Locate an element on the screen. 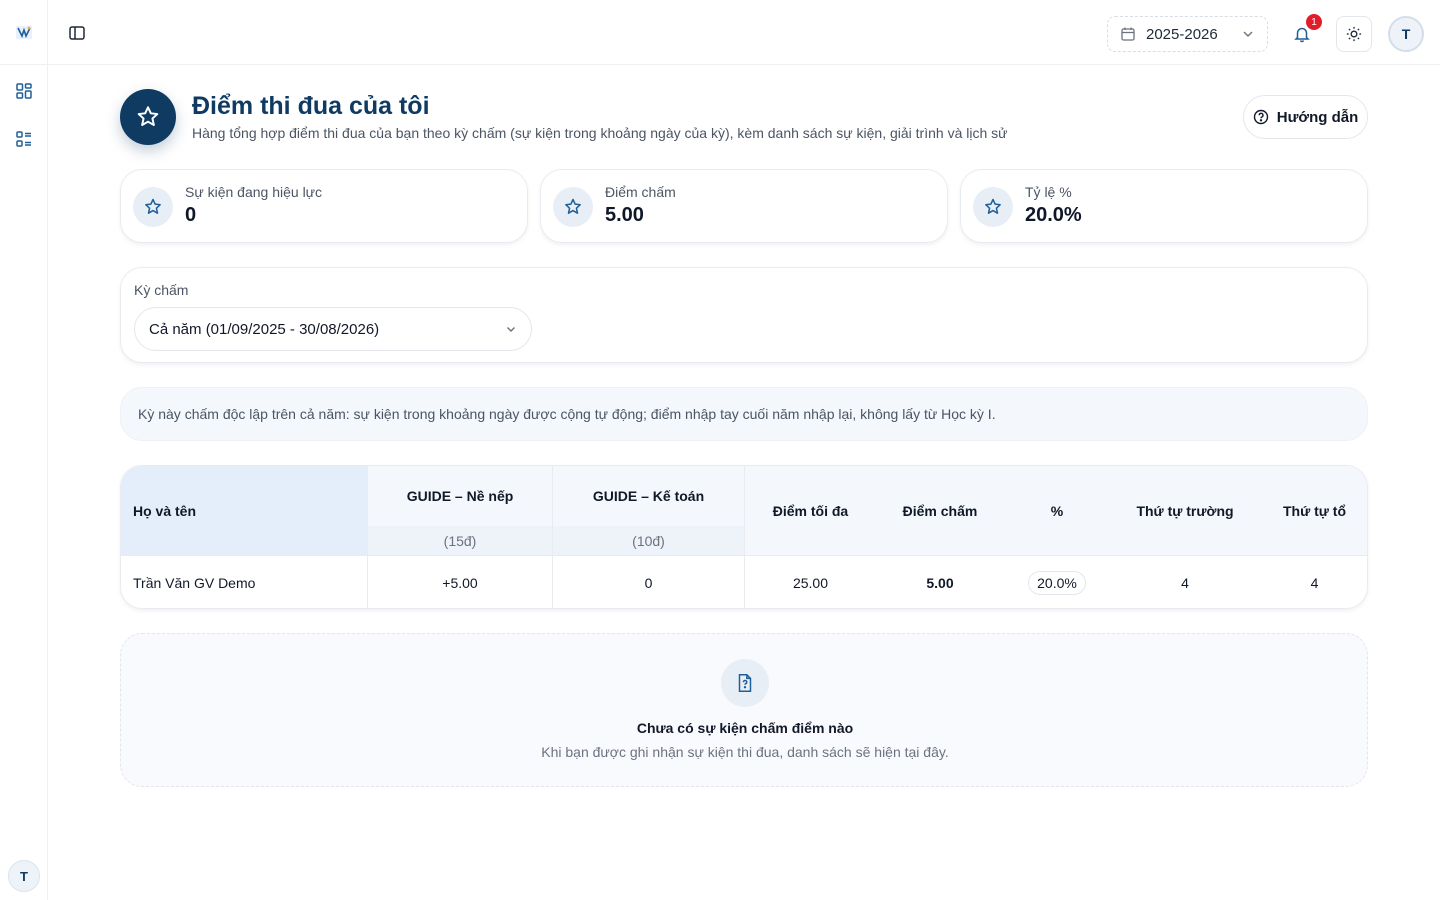  dashboard-grid-icon is located at coordinates (24, 91).